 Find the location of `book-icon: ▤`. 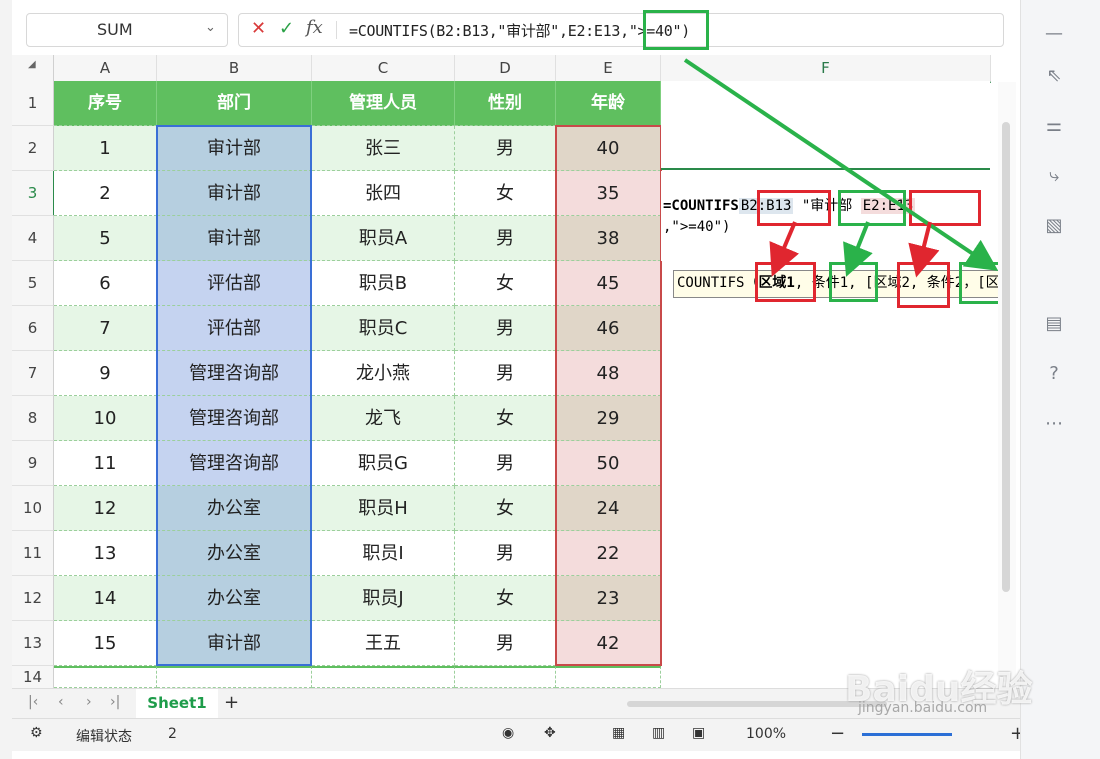

book-icon: ▤ is located at coordinates (1054, 324).